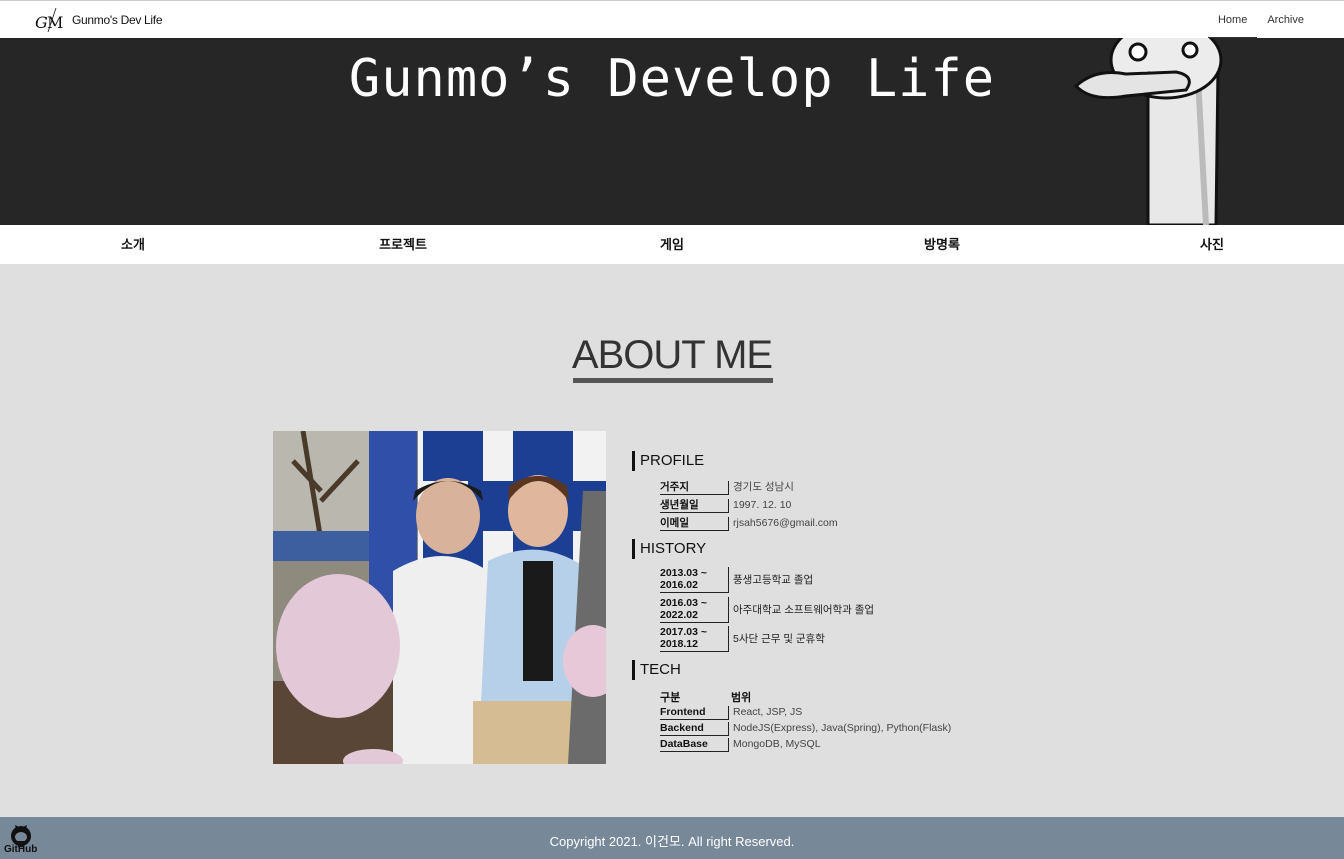 This screenshot has width=1344, height=859. Describe the element at coordinates (133, 244) in the screenshot. I see `category-intro: 소개` at that location.